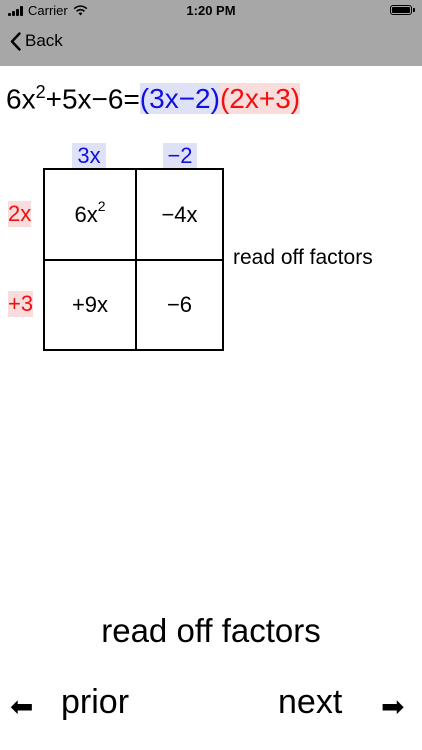 The image size is (422, 750). What do you see at coordinates (15, 41) in the screenshot?
I see `chevron-left-icon` at bounding box center [15, 41].